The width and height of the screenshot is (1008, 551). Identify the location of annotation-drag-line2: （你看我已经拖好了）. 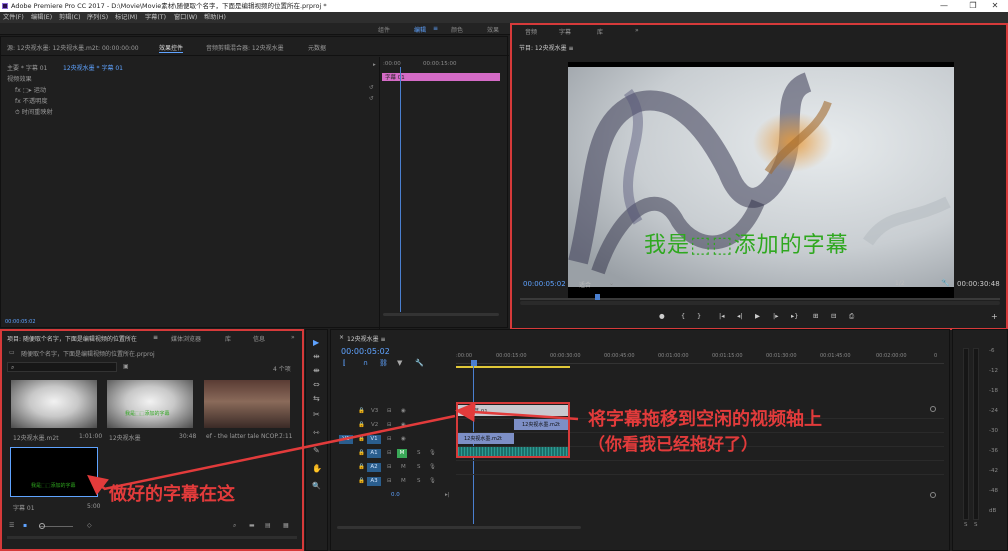
(673, 445).